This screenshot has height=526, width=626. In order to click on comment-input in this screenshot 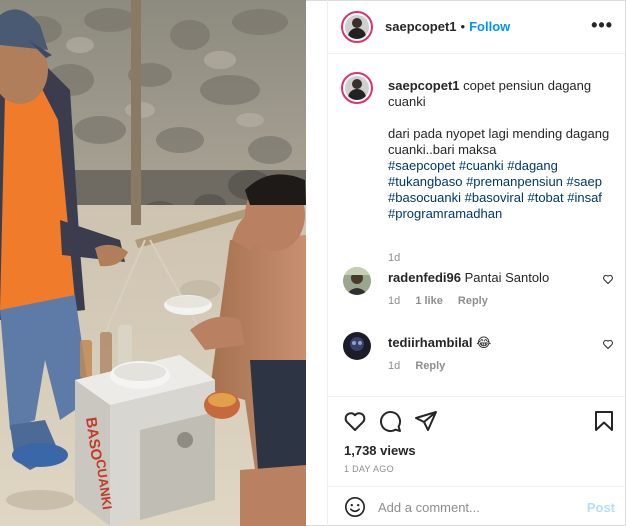, I will do `click(478, 507)`.